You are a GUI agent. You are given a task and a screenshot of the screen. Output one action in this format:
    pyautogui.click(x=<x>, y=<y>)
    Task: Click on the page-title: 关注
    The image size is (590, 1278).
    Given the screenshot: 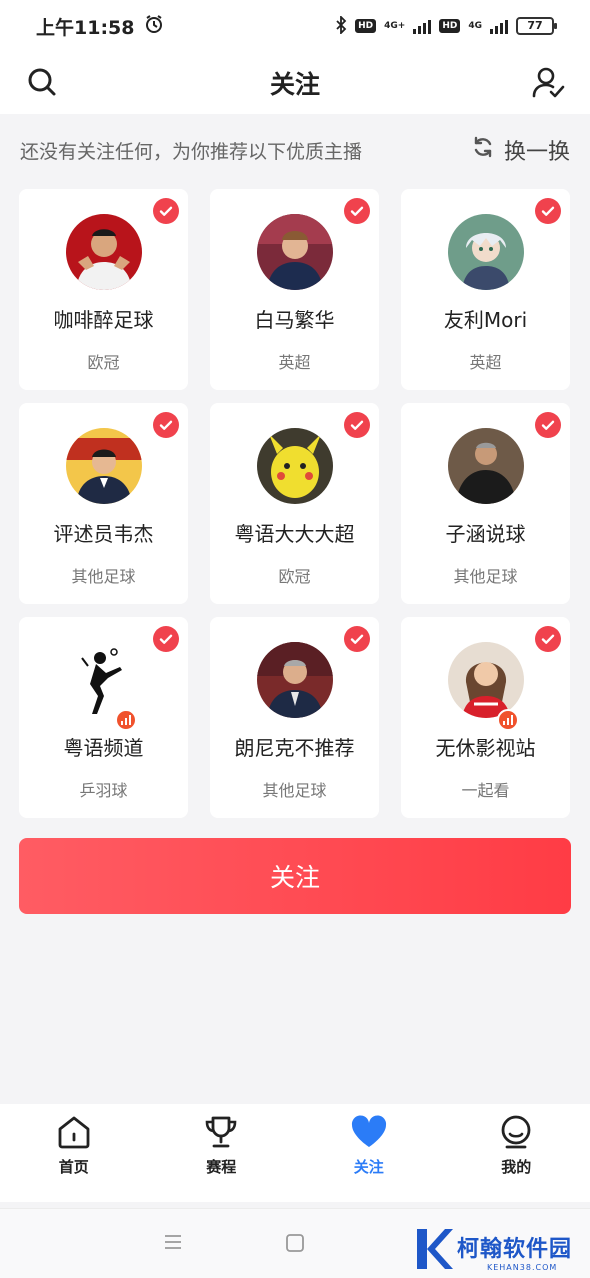 What is the action you would take?
    pyautogui.click(x=294, y=84)
    